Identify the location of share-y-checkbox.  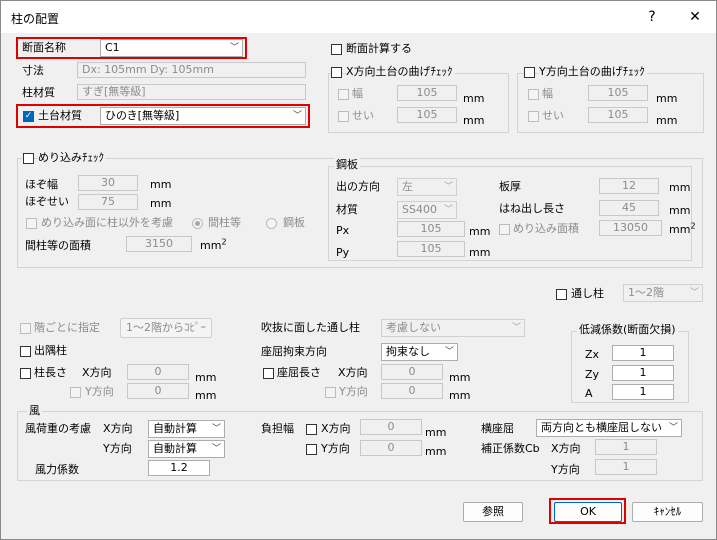
(311, 449).